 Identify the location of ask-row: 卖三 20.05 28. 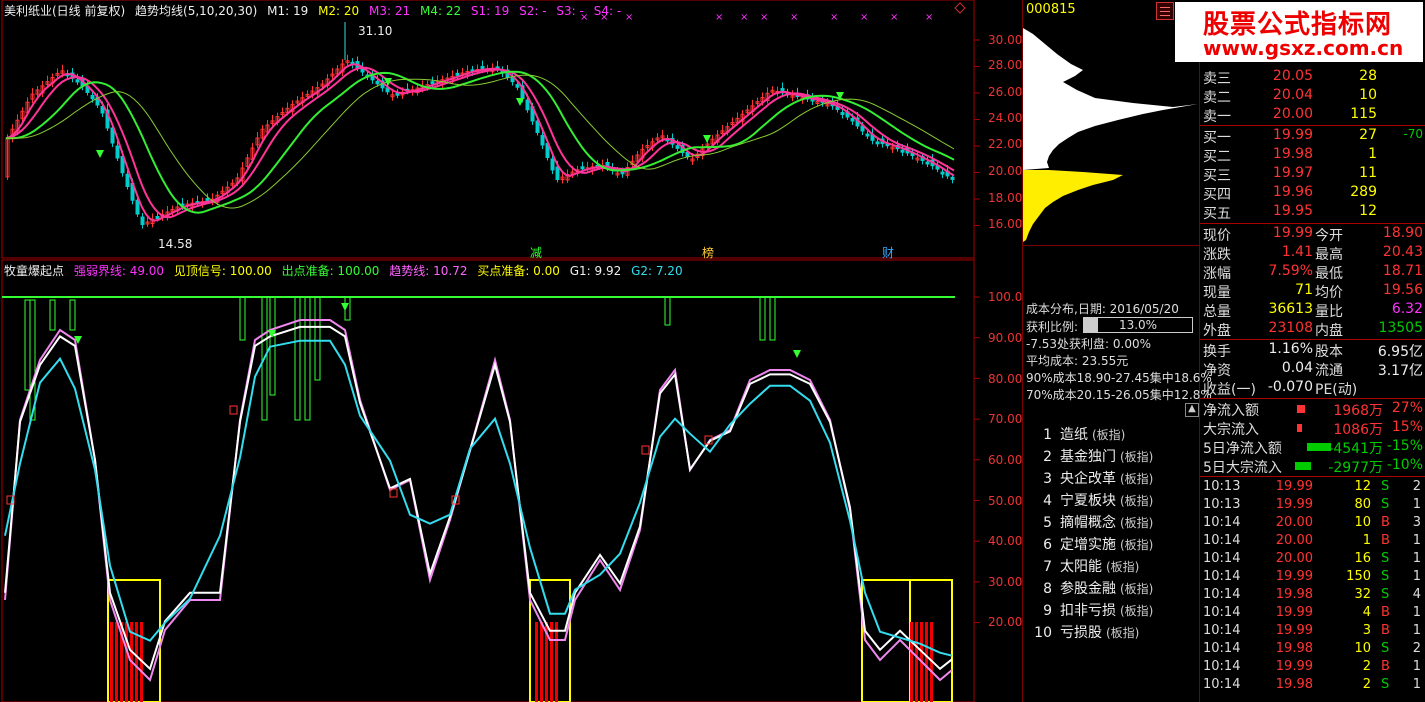
(1313, 77).